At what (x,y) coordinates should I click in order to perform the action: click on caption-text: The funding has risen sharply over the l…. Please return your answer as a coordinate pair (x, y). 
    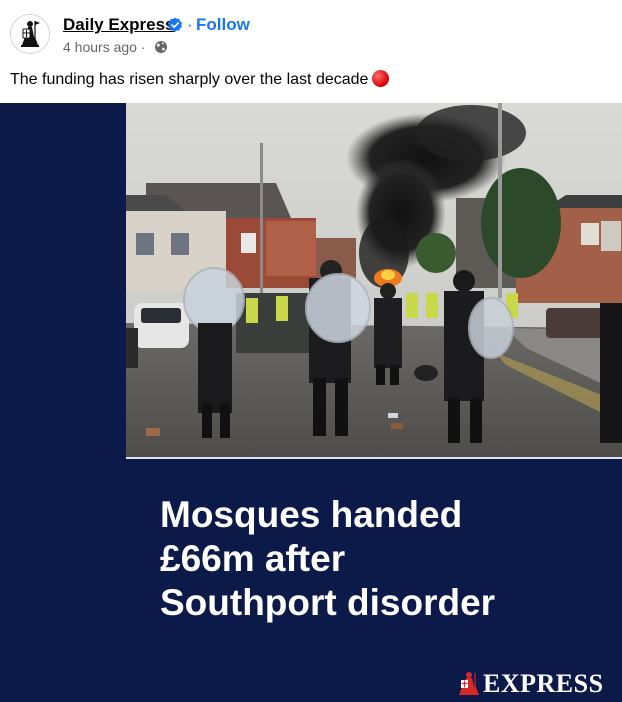
    Looking at the image, I should click on (189, 79).